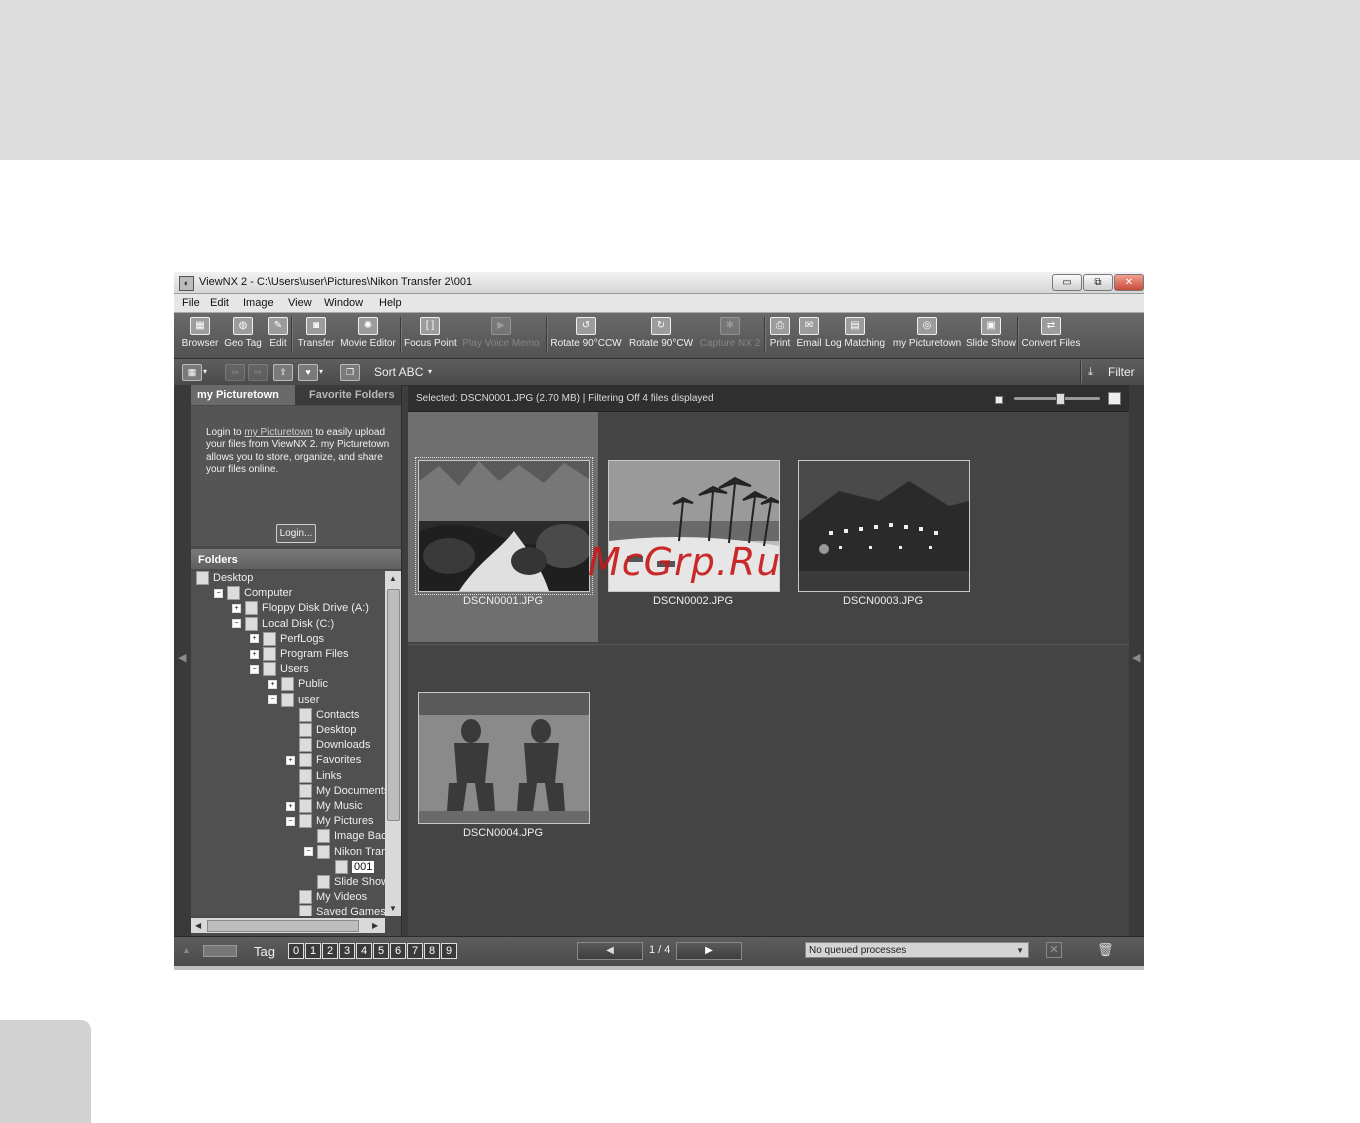 The image size is (1360, 1123). Describe the element at coordinates (258, 303) in the screenshot. I see `menu-image: Image` at that location.